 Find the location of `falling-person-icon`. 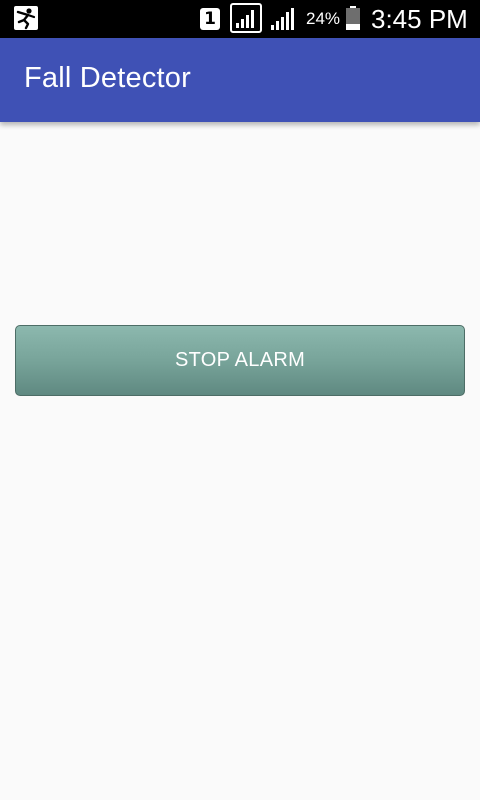

falling-person-icon is located at coordinates (26, 18).